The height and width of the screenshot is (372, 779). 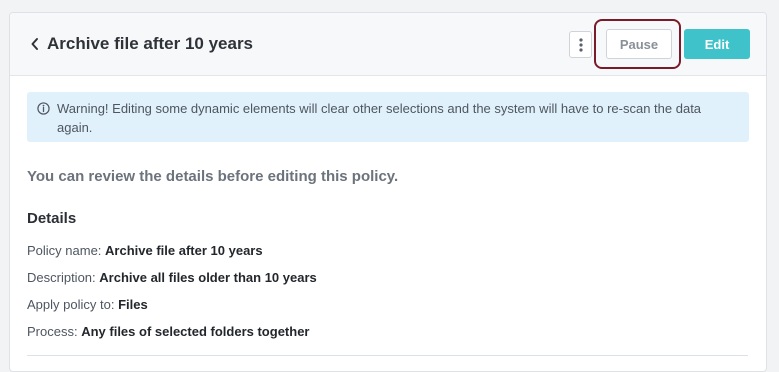 What do you see at coordinates (64, 250) in the screenshot?
I see `detail-label: Policy name:` at bounding box center [64, 250].